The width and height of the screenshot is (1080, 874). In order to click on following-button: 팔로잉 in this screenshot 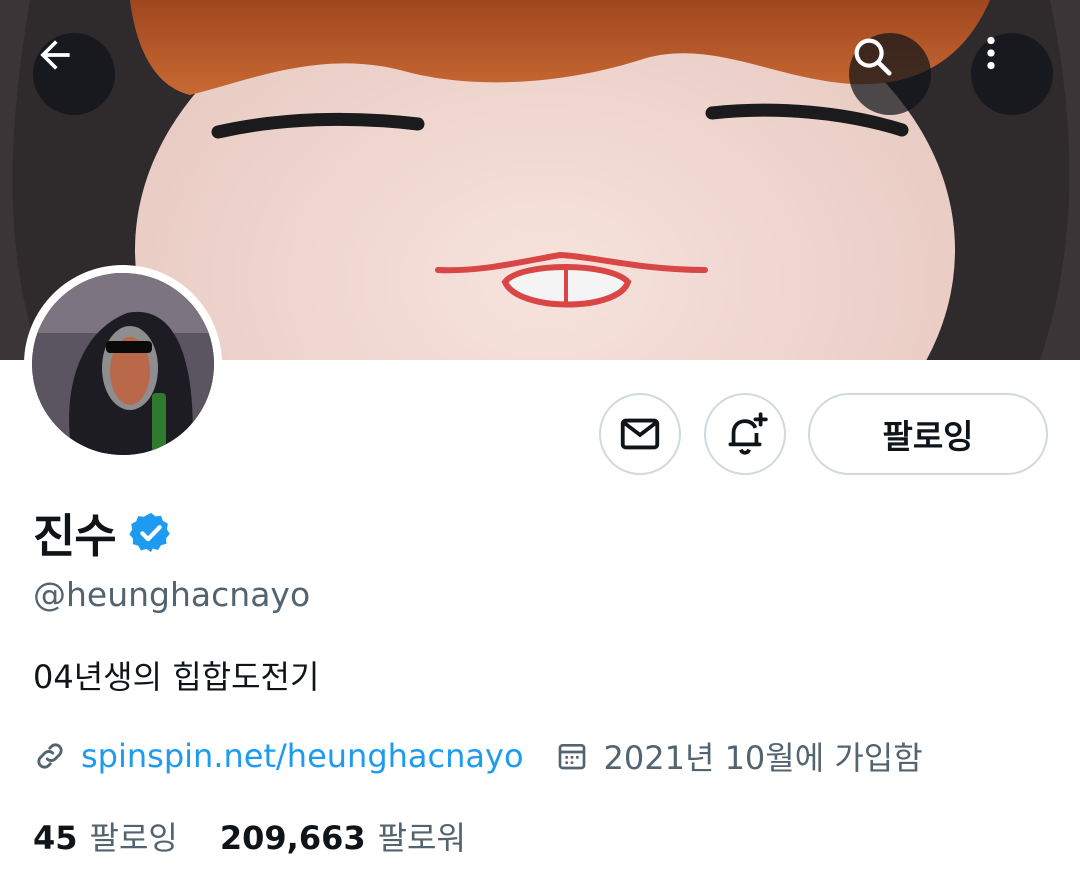, I will do `click(928, 434)`.